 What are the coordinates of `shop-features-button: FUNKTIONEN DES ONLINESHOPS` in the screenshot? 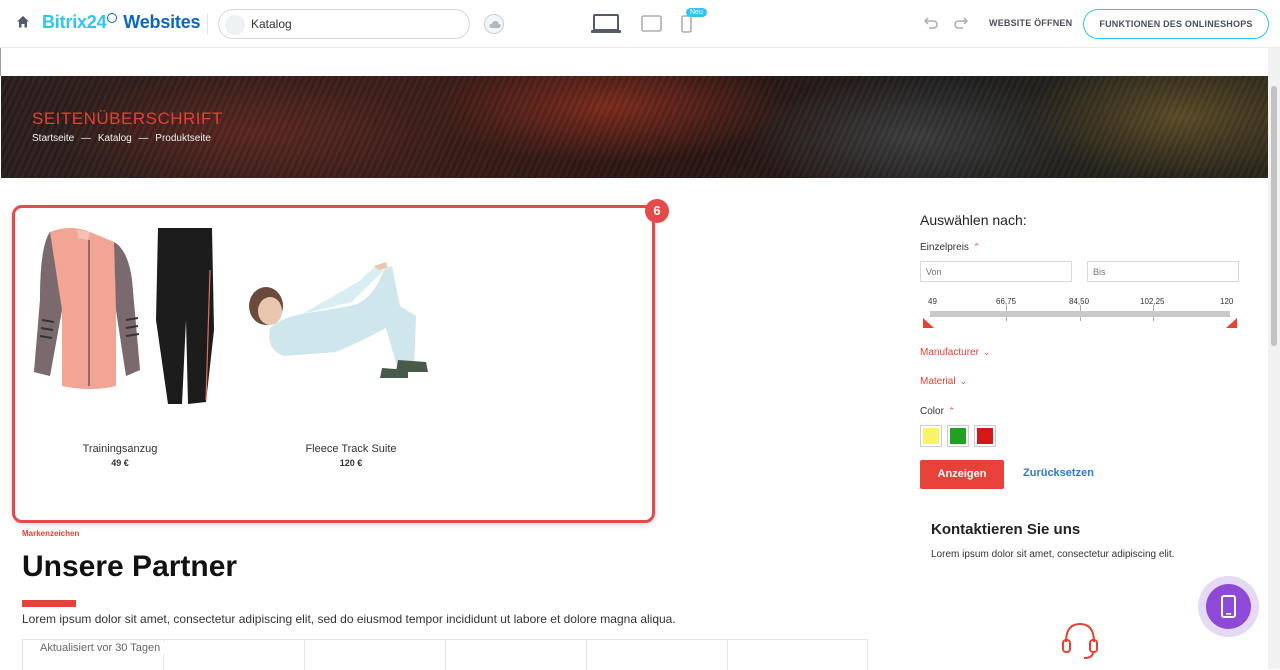 It's located at (1176, 24).